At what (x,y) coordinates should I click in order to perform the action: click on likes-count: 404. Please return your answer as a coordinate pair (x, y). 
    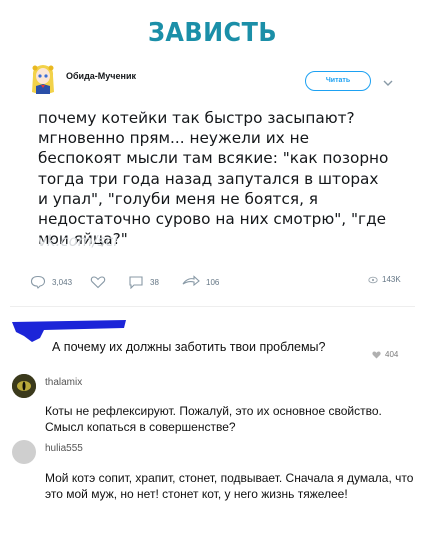
    Looking at the image, I should click on (392, 354).